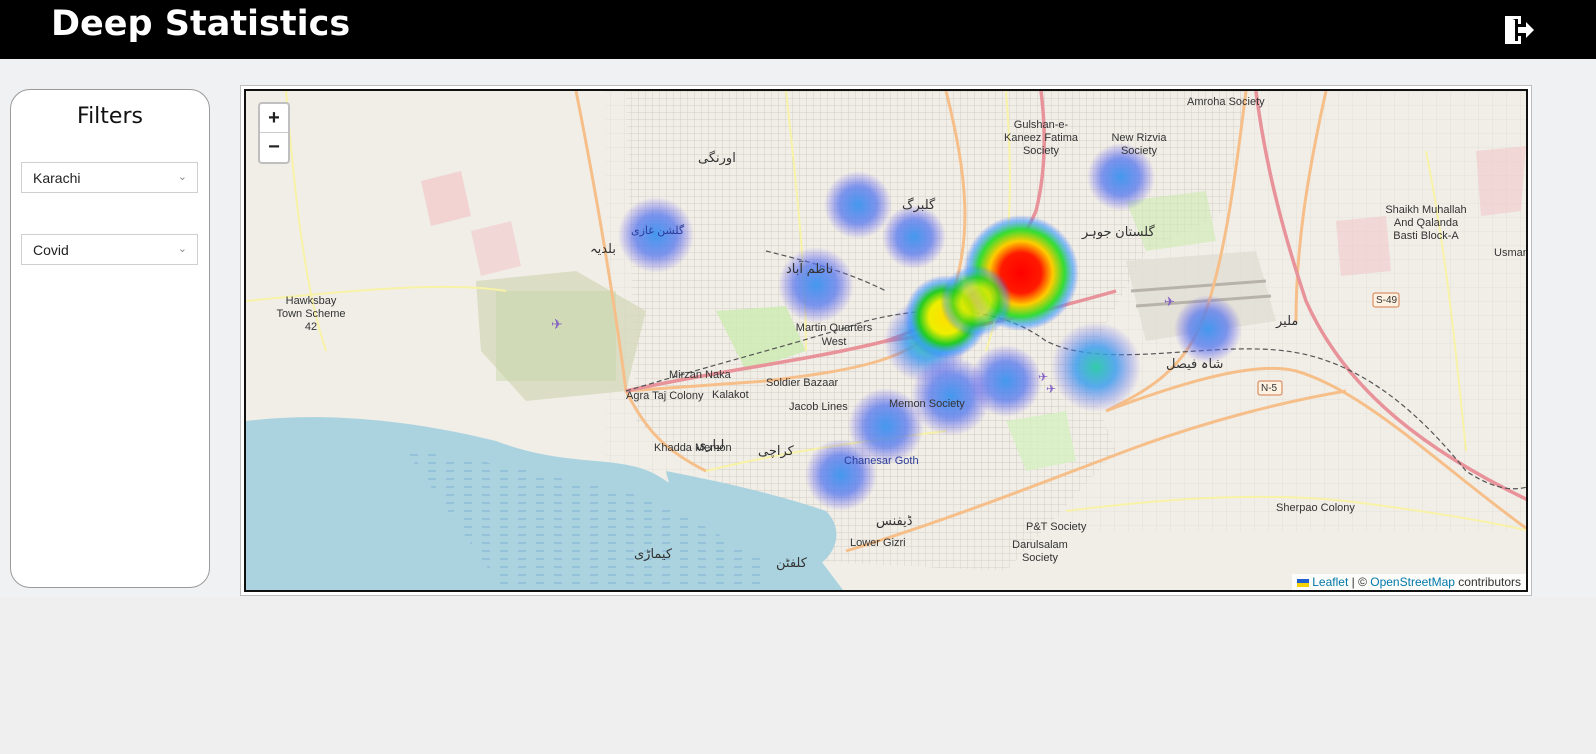 The image size is (1596, 754). What do you see at coordinates (1195, 363) in the screenshot?
I see `map-label: شاہ فیصل` at bounding box center [1195, 363].